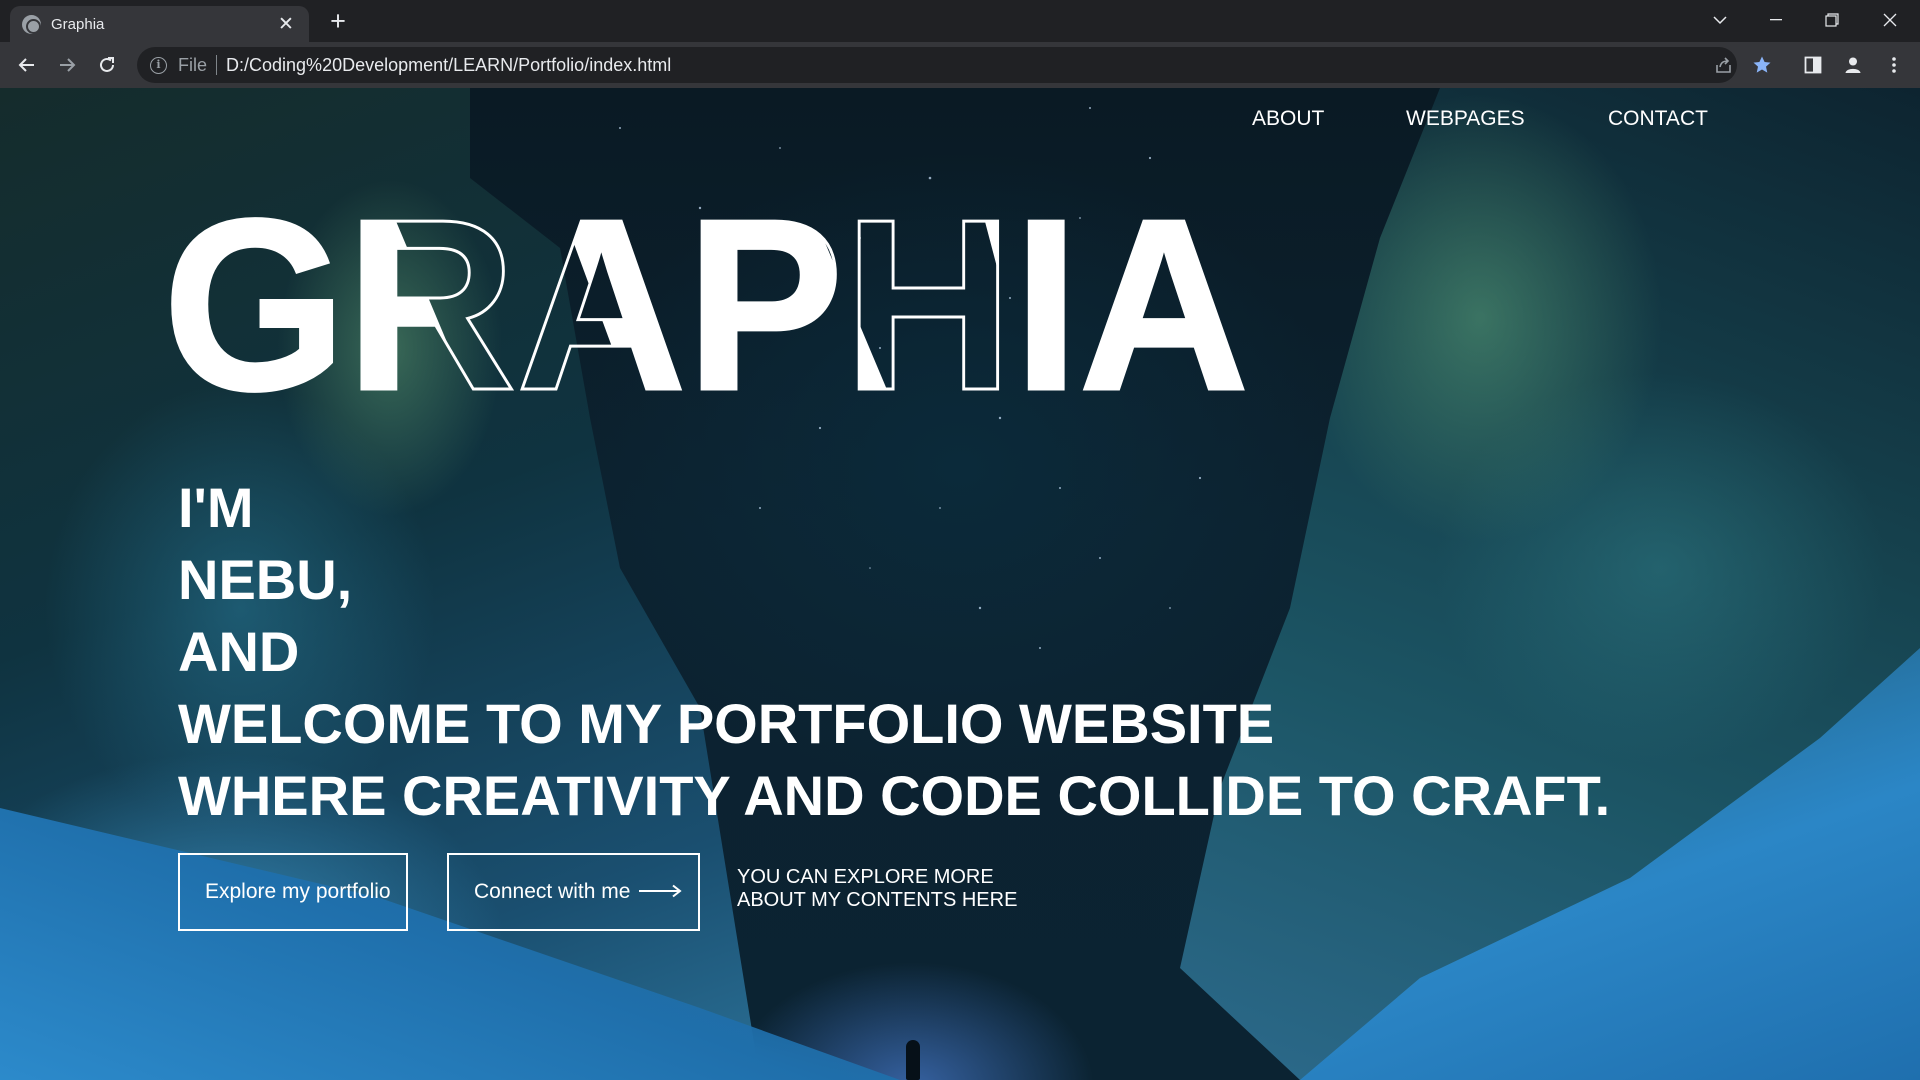 The image size is (1920, 1080). I want to click on hero-line-welcome: WELCOME TO MY PORTFOLIO WEBSITE, so click(726, 723).